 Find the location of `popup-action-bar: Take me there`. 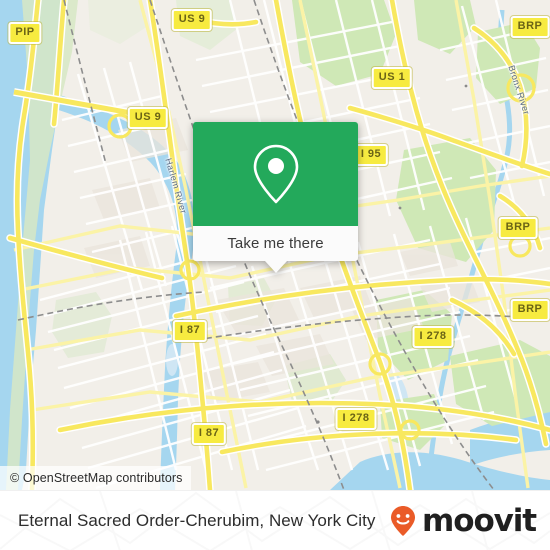

popup-action-bar: Take me there is located at coordinates (275, 243).